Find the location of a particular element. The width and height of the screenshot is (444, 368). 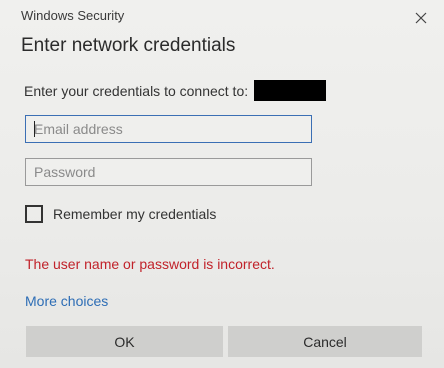

connect-prompt: Enter your credentials to connect to: is located at coordinates (175, 90).